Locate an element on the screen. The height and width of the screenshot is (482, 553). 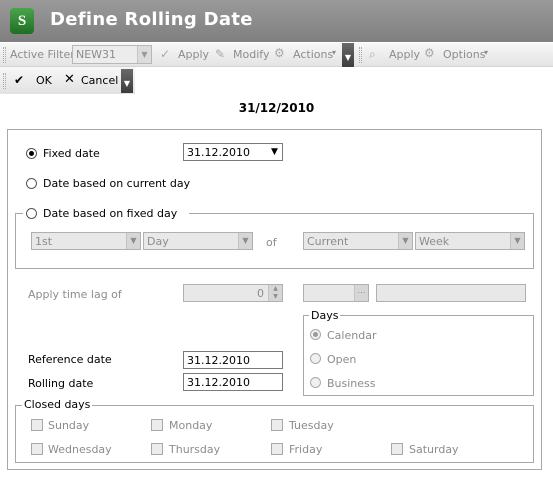
actions-menu-button: Actions is located at coordinates (313, 54).